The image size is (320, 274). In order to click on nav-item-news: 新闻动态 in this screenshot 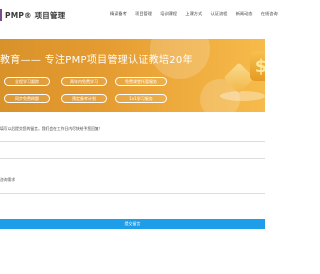, I will do `click(244, 14)`.